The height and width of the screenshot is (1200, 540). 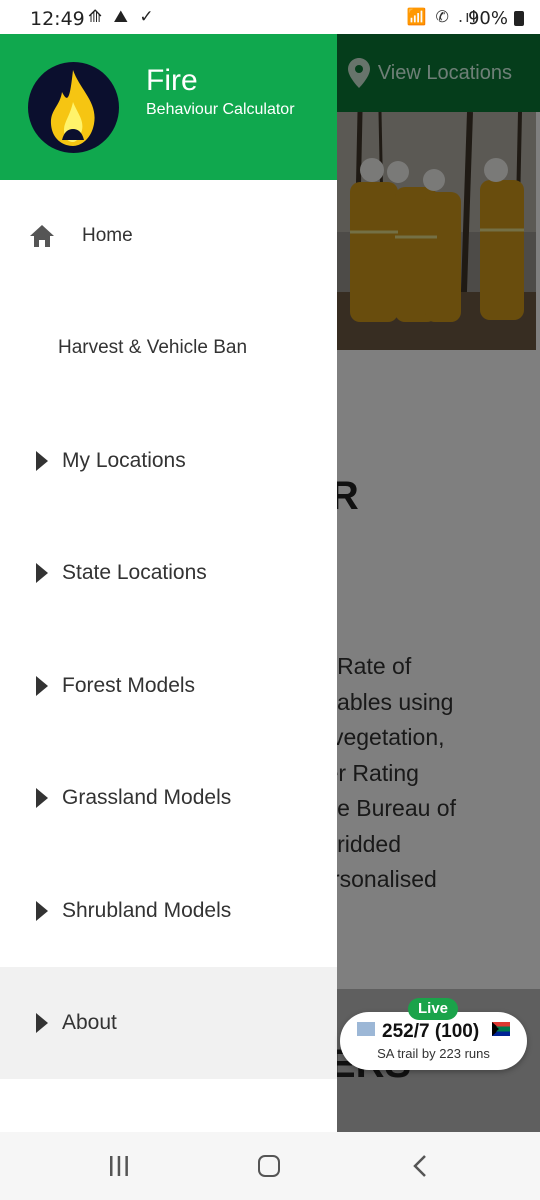 What do you see at coordinates (172, 80) in the screenshot?
I see `app-title: Fire` at bounding box center [172, 80].